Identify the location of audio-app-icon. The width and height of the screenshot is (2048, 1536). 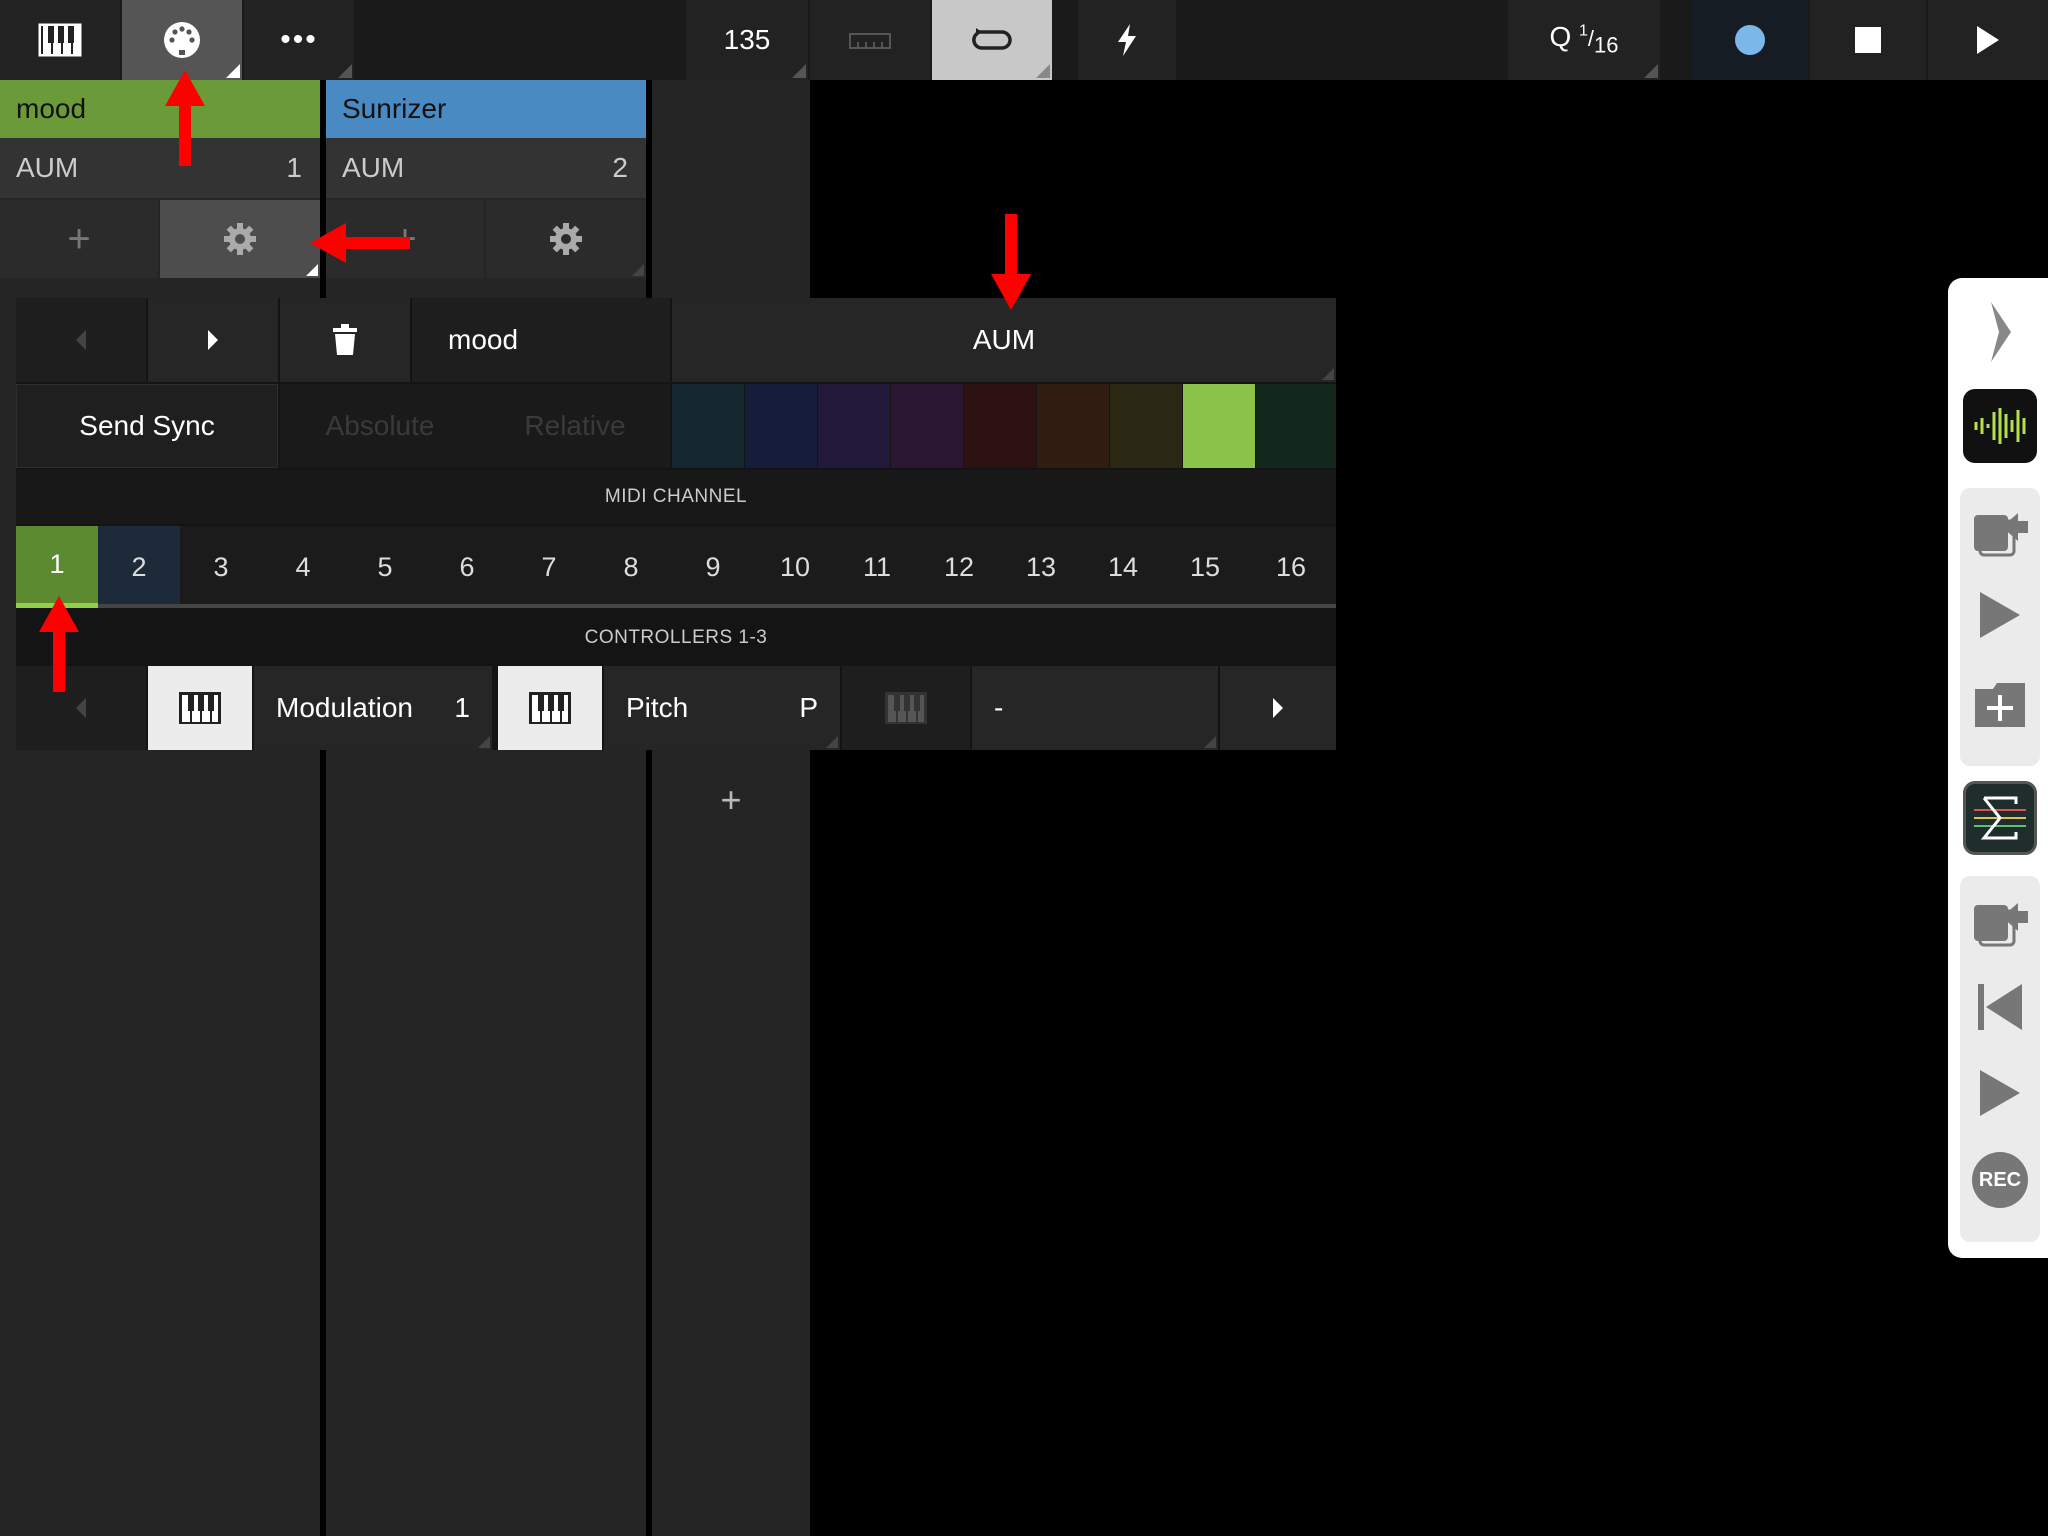
(2000, 426).